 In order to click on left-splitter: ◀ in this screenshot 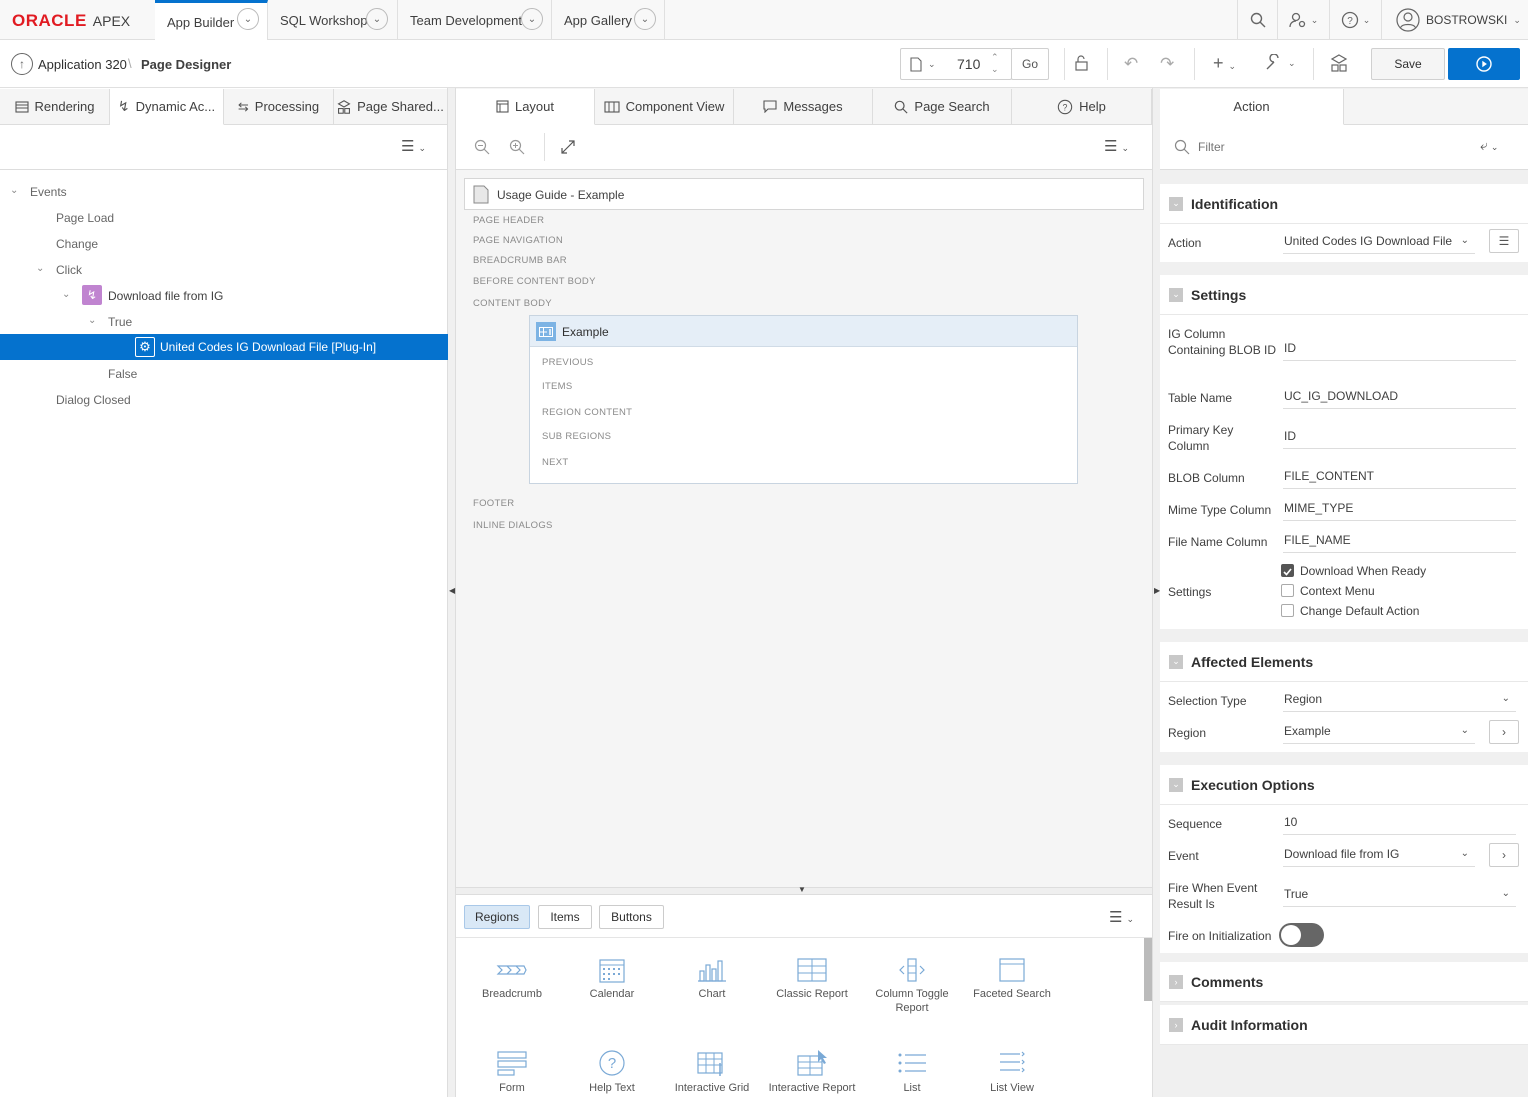, I will do `click(452, 592)`.